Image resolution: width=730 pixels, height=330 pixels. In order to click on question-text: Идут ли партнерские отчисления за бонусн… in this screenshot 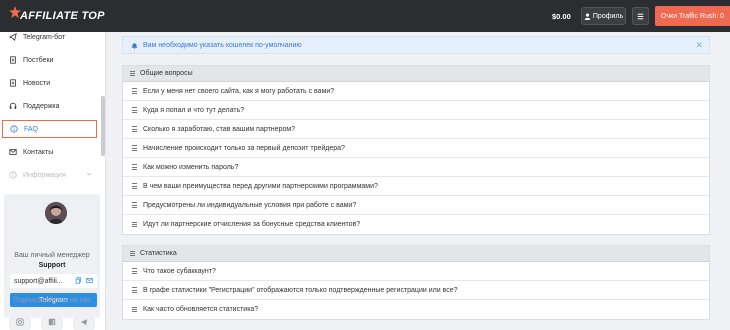, I will do `click(252, 224)`.